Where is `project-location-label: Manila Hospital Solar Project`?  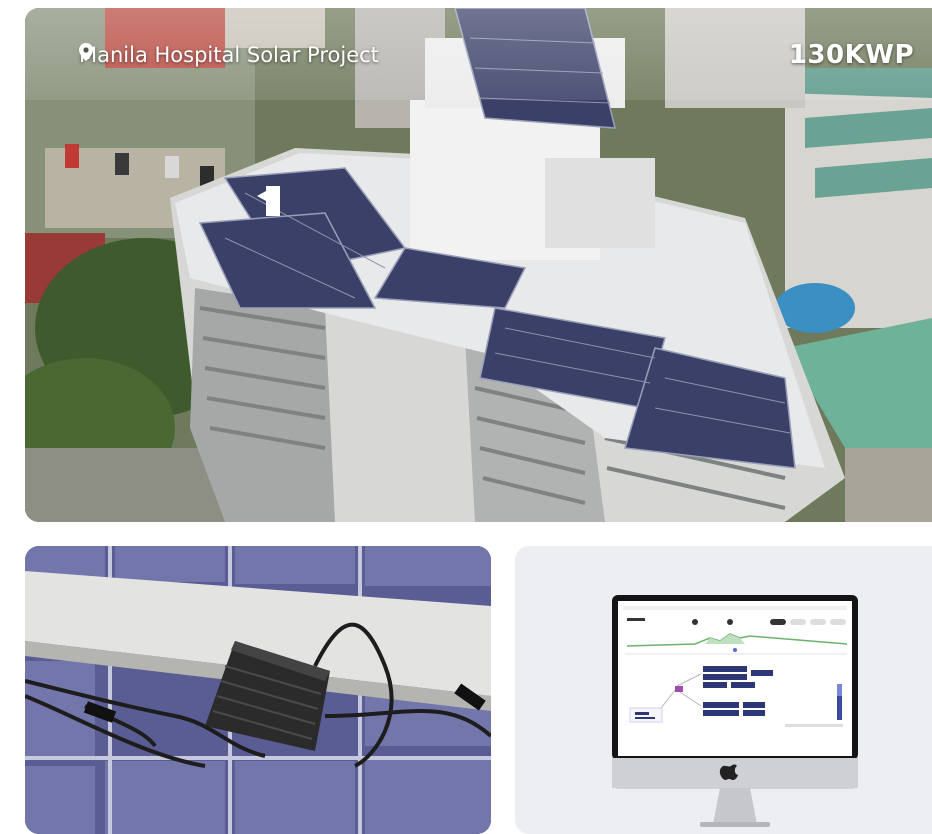 project-location-label: Manila Hospital Solar Project is located at coordinates (229, 55).